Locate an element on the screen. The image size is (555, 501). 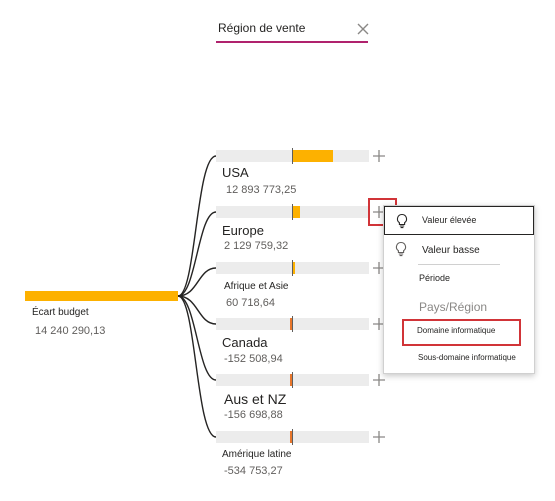
node-value: 12 893 773,25 is located at coordinates (261, 190).